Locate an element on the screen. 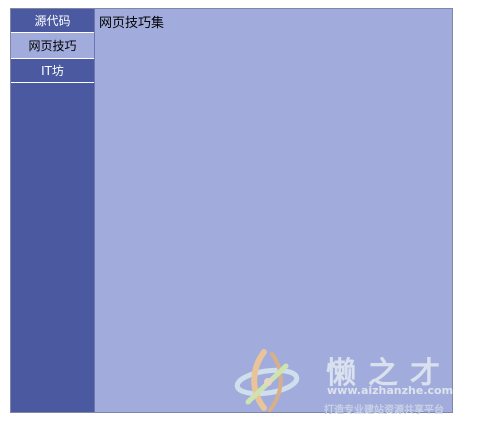 This screenshot has height=423, width=477. tab-web-tips: 网页技巧 is located at coordinates (52, 46).